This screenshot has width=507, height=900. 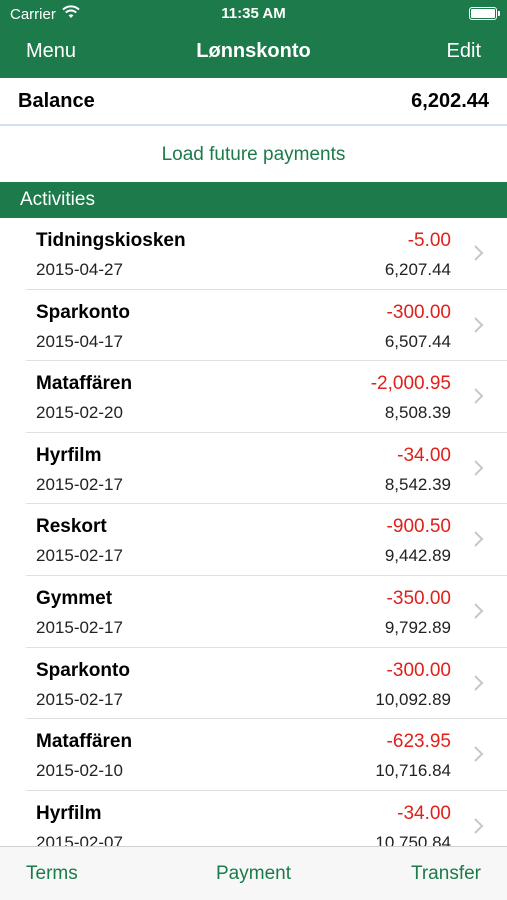 I want to click on transaction-balance: 10,716.84, so click(x=413, y=771).